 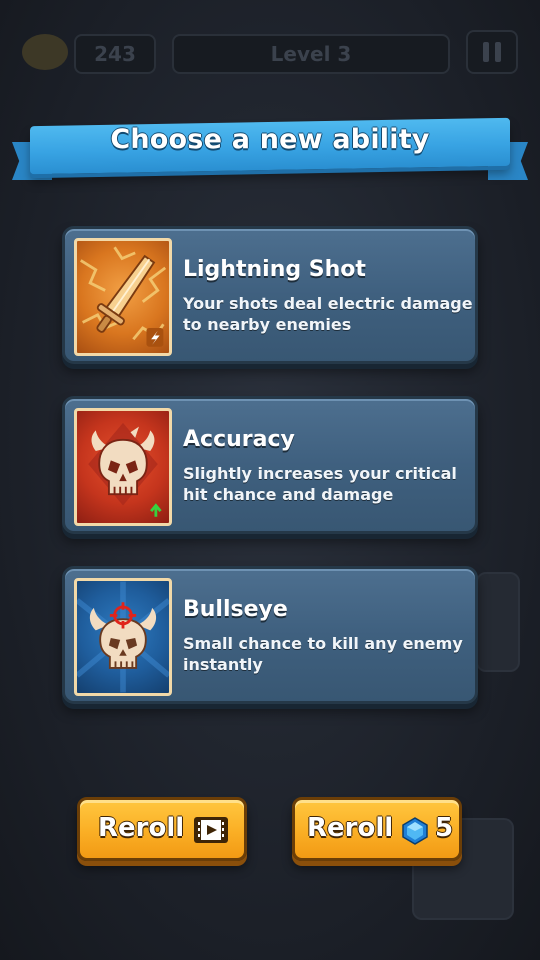 I want to click on coin-count: 243, so click(x=115, y=54).